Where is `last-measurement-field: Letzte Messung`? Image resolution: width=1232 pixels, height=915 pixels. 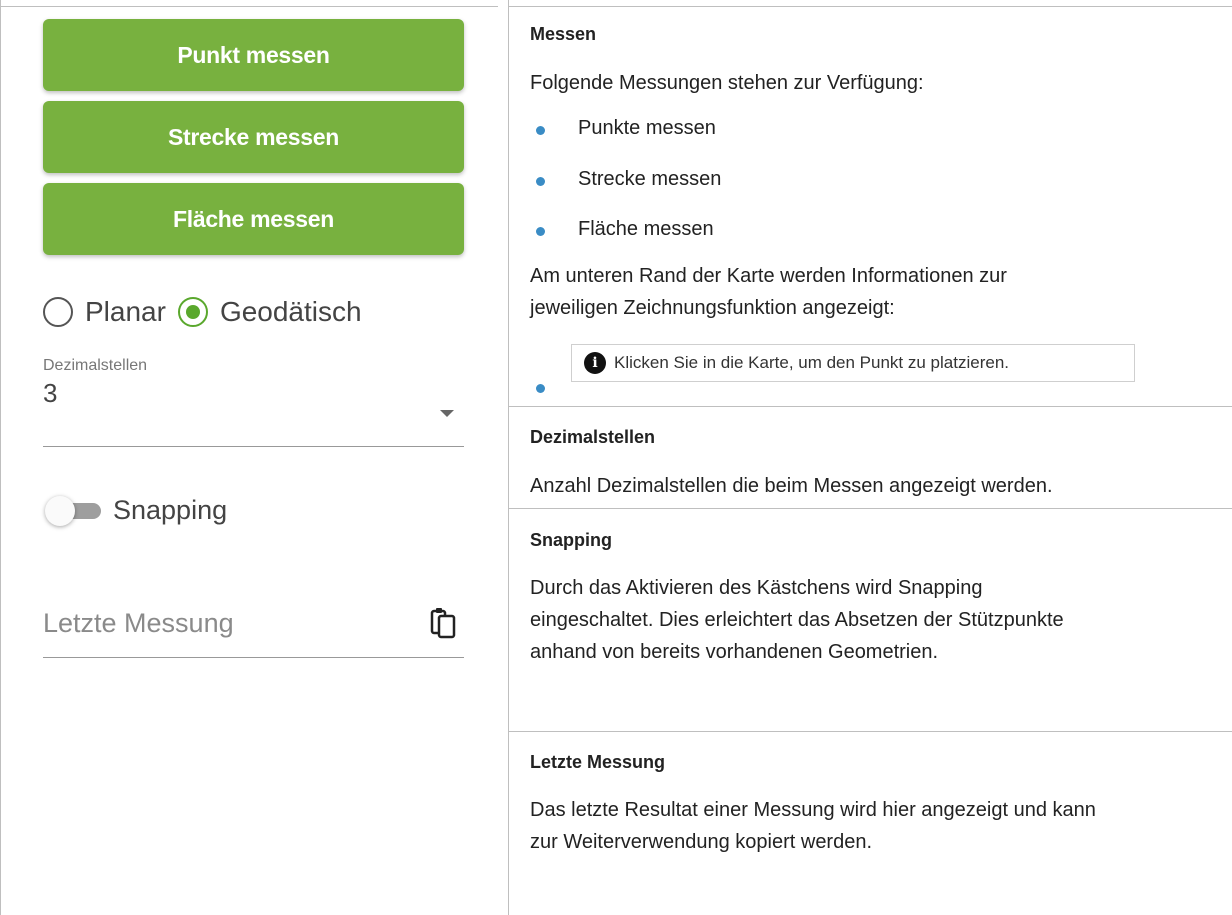 last-measurement-field: Letzte Messung is located at coordinates (253, 629).